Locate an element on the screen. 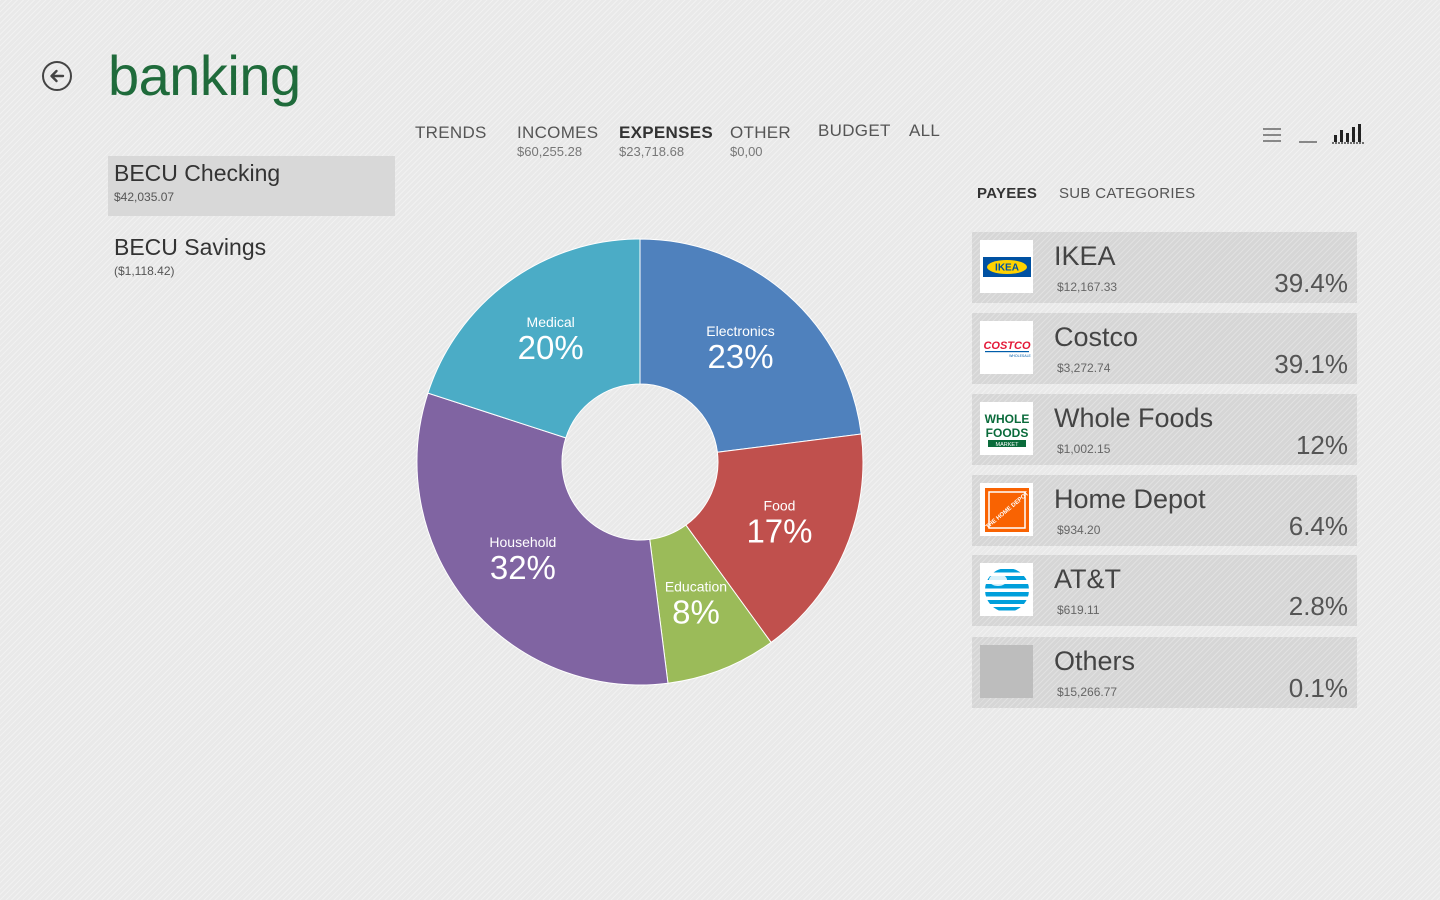  payee-name: Home Depot is located at coordinates (1130, 499).